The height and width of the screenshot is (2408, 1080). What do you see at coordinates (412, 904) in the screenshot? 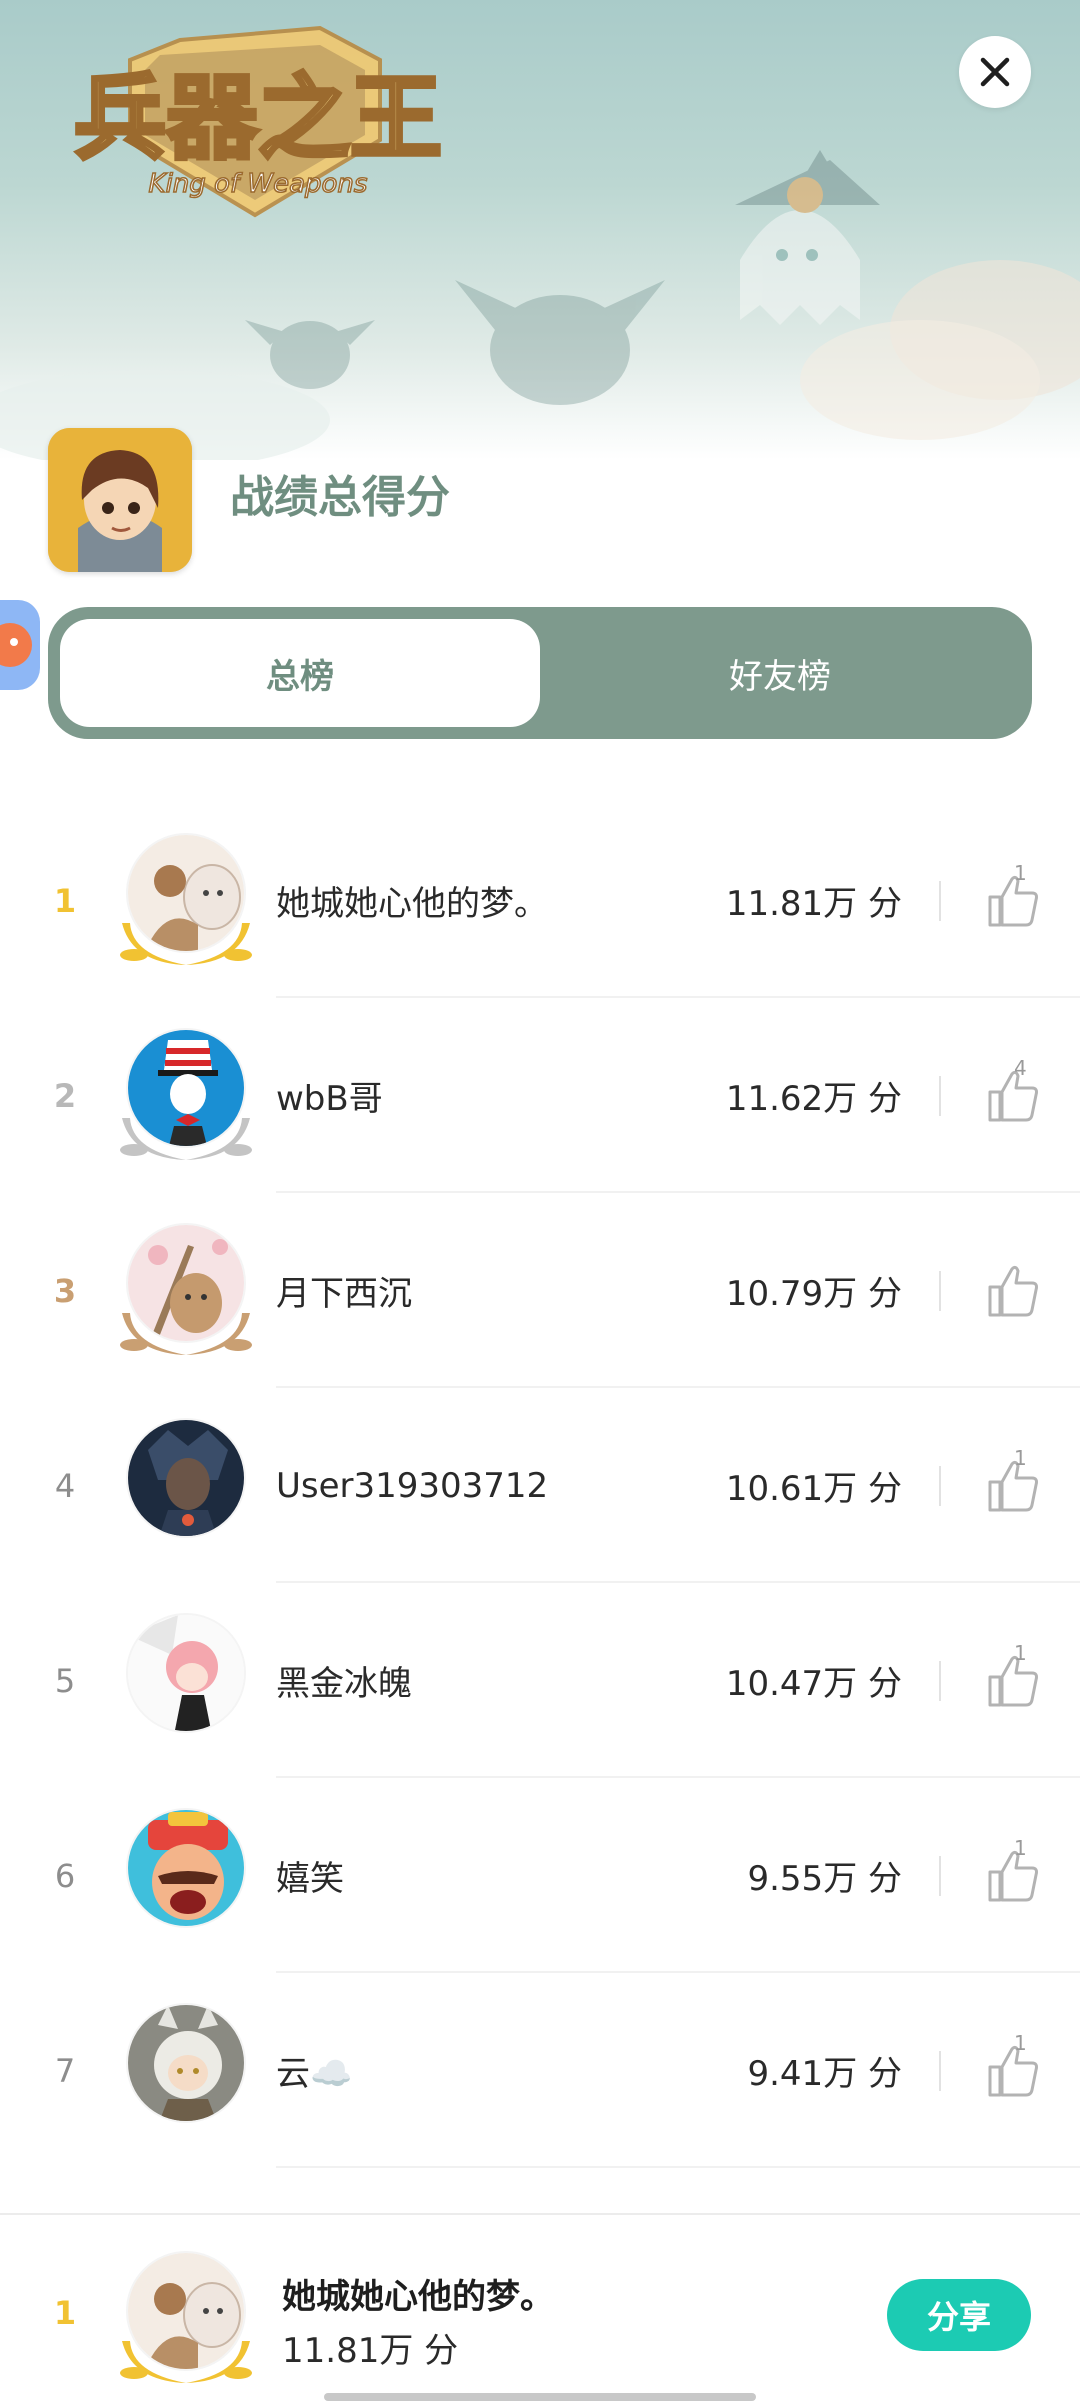
I see `player-name: 她城她心他的梦。` at bounding box center [412, 904].